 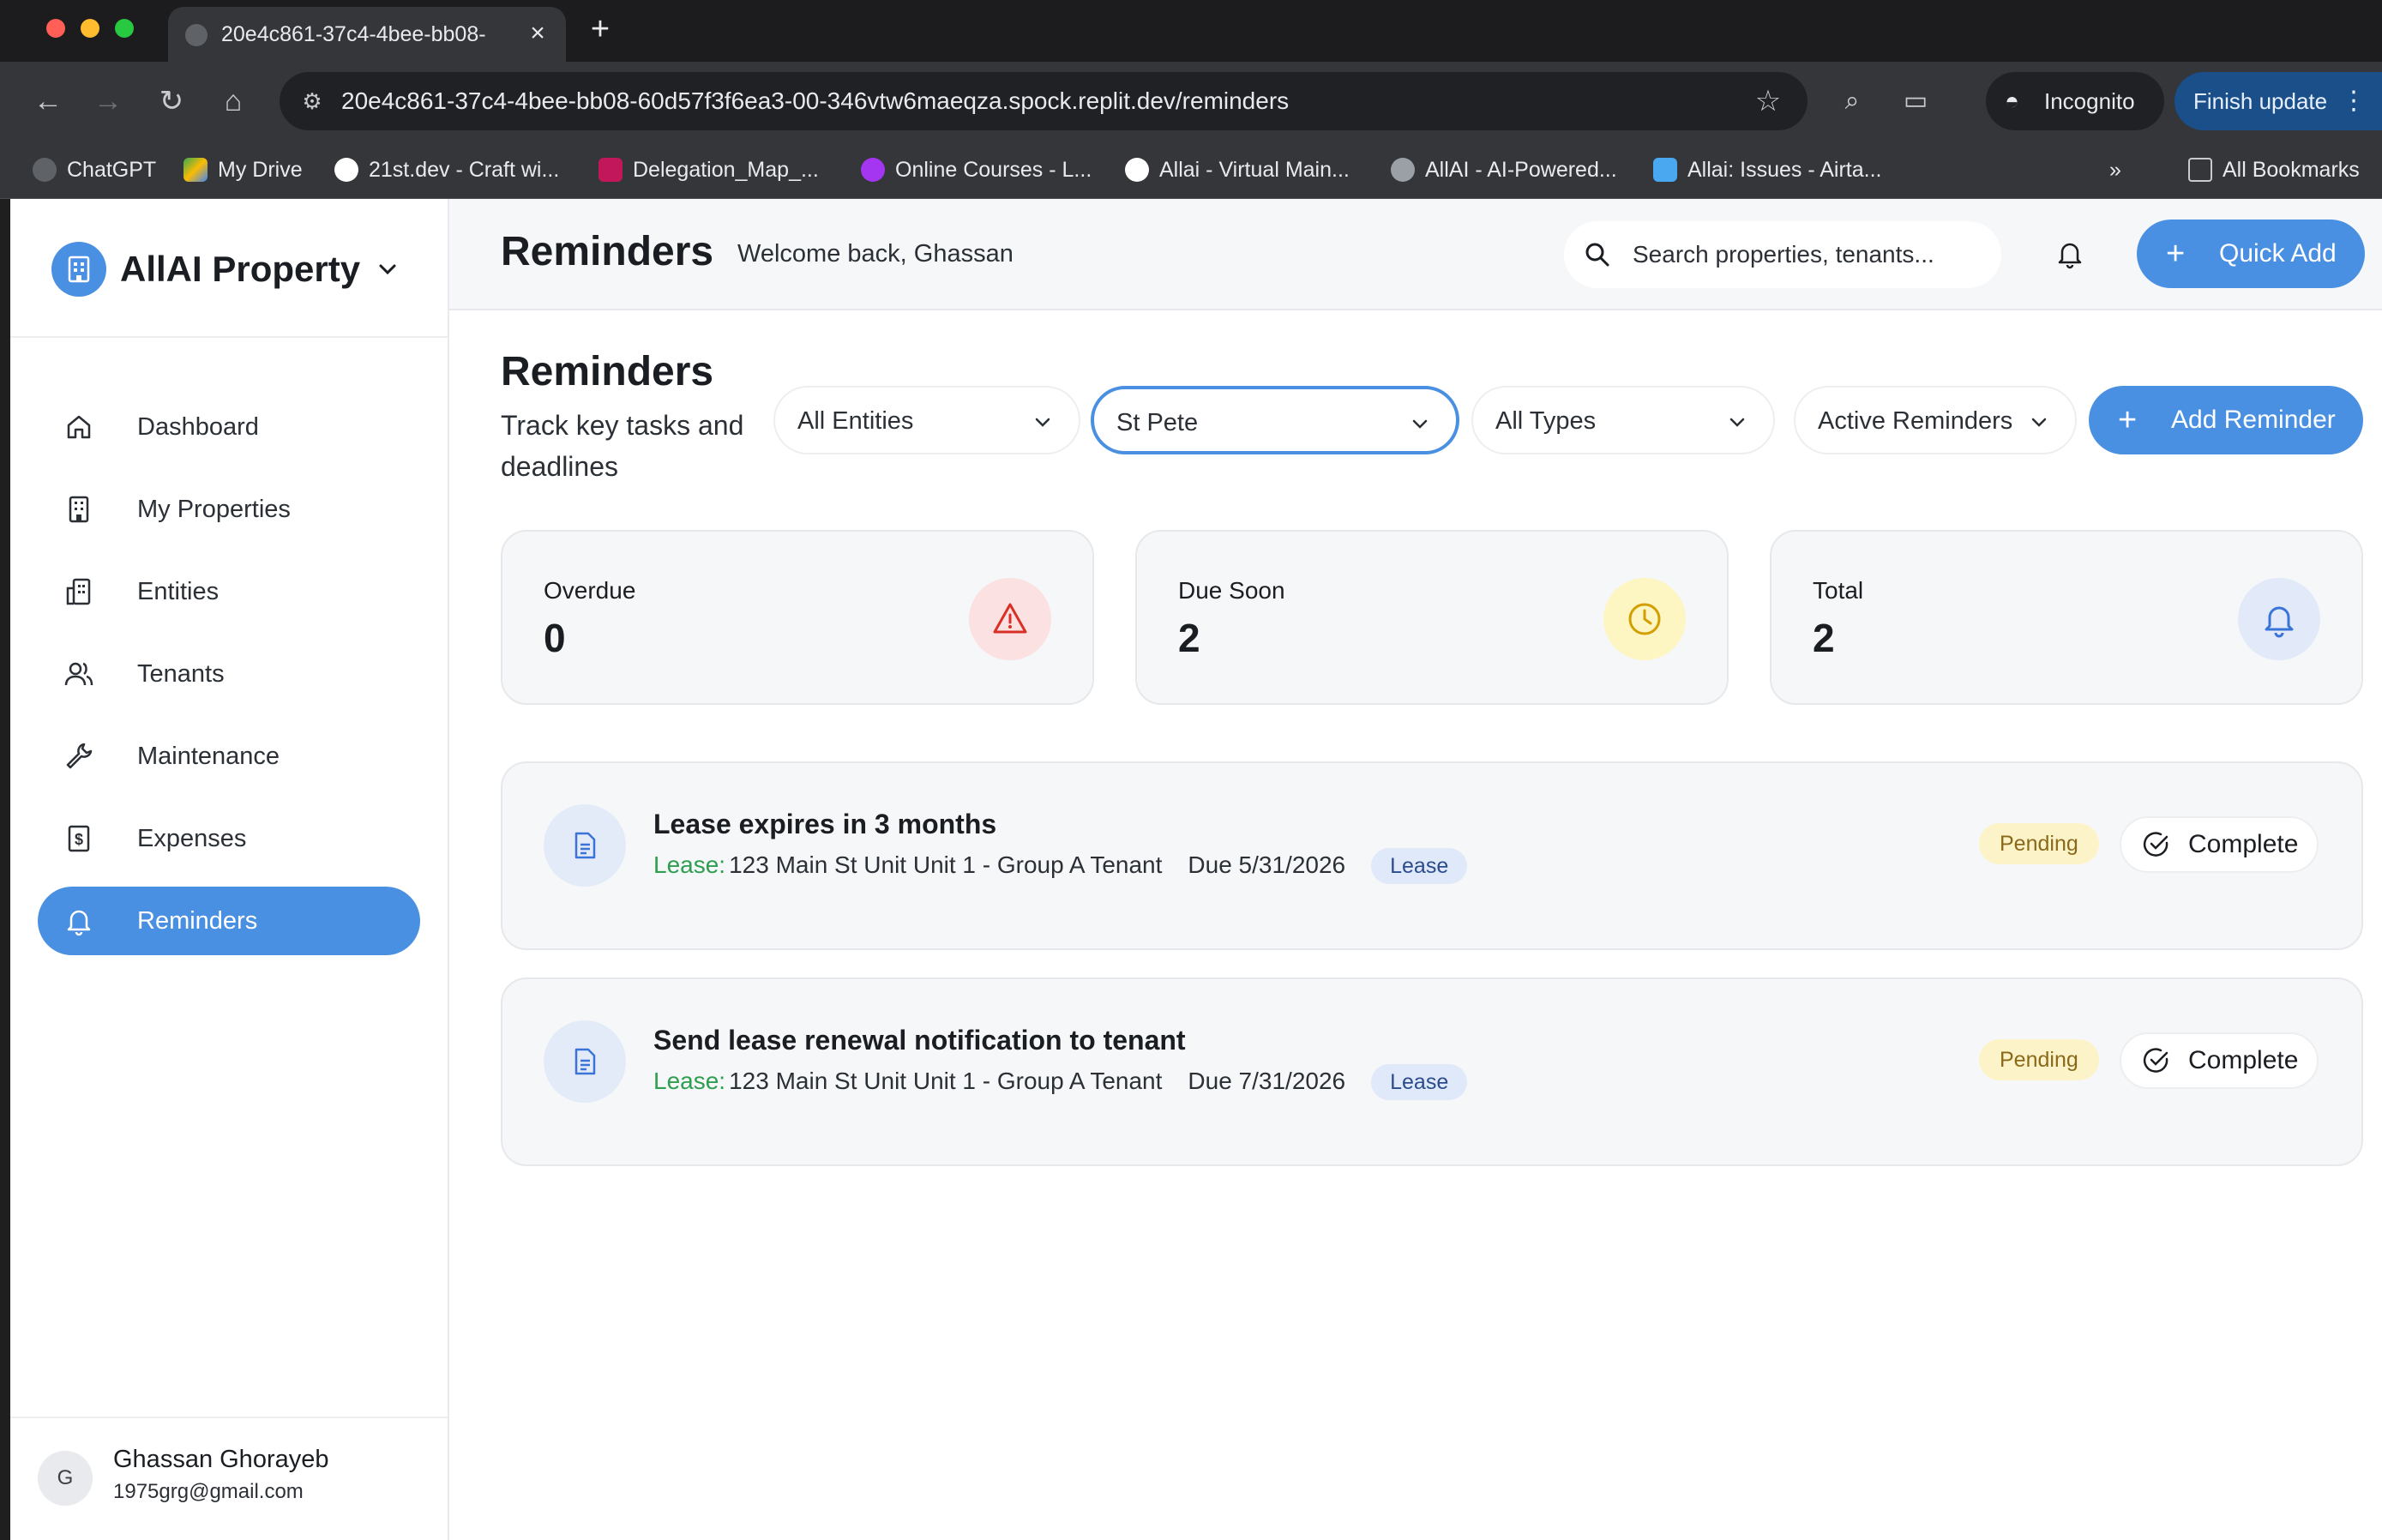 I want to click on sidebar-item-label: Expenses, so click(x=192, y=838).